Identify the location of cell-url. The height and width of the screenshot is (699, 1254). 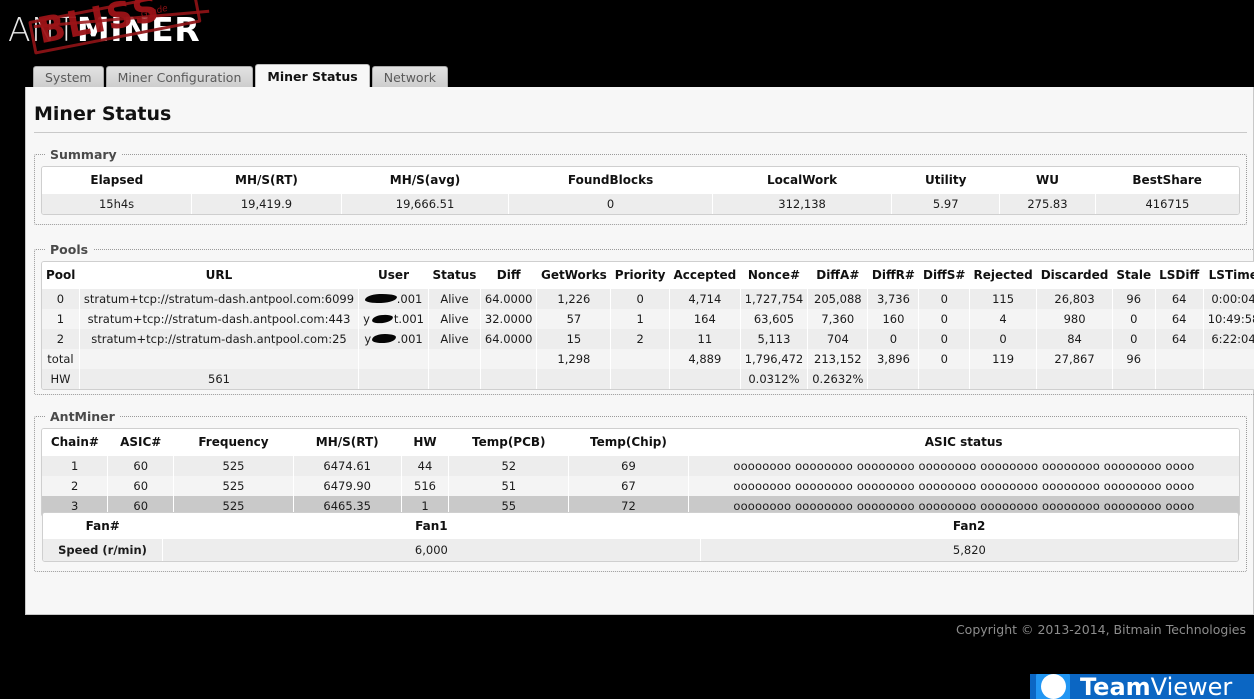
(219, 359).